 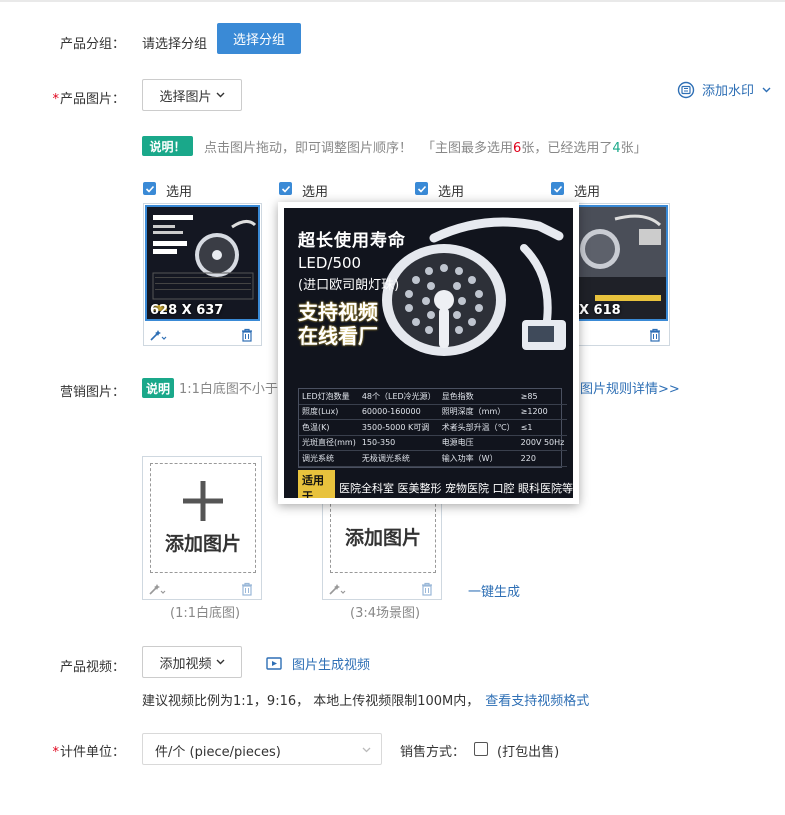 What do you see at coordinates (179, 192) in the screenshot?
I see `select-label-1: 选用` at bounding box center [179, 192].